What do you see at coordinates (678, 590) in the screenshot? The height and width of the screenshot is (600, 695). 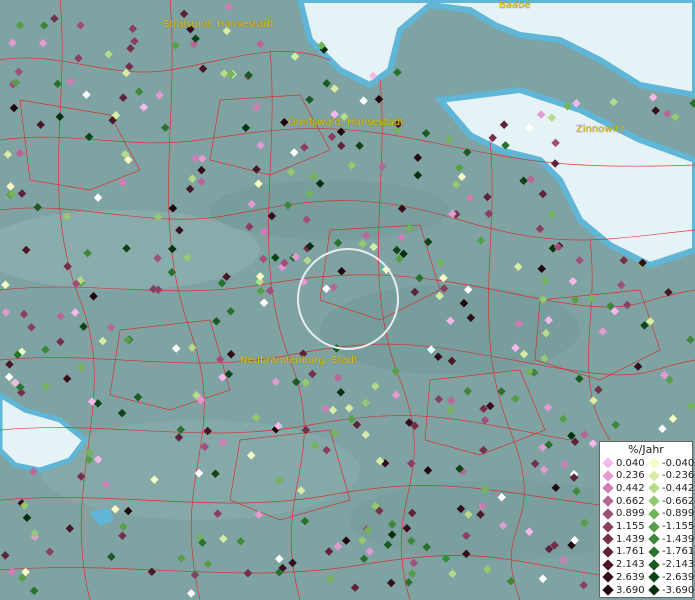 I see `legend-value: -3.690` at bounding box center [678, 590].